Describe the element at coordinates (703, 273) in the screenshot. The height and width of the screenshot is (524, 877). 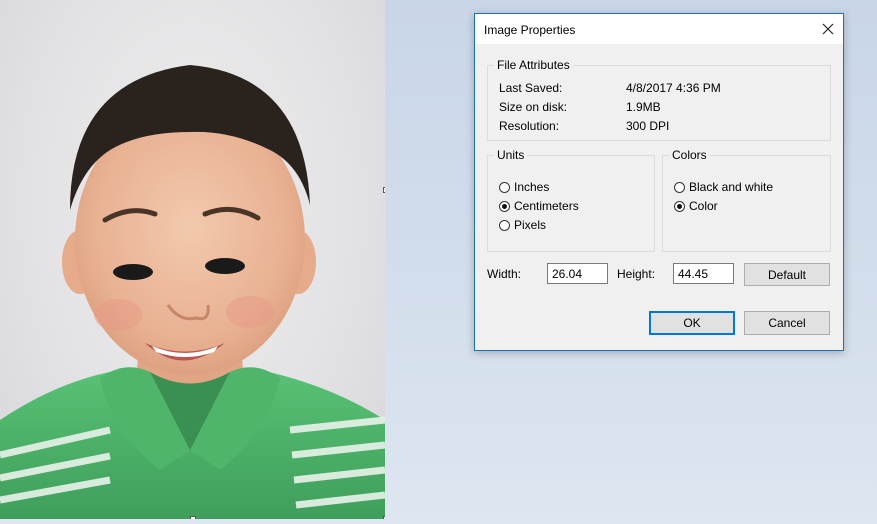
I see `height-input` at that location.